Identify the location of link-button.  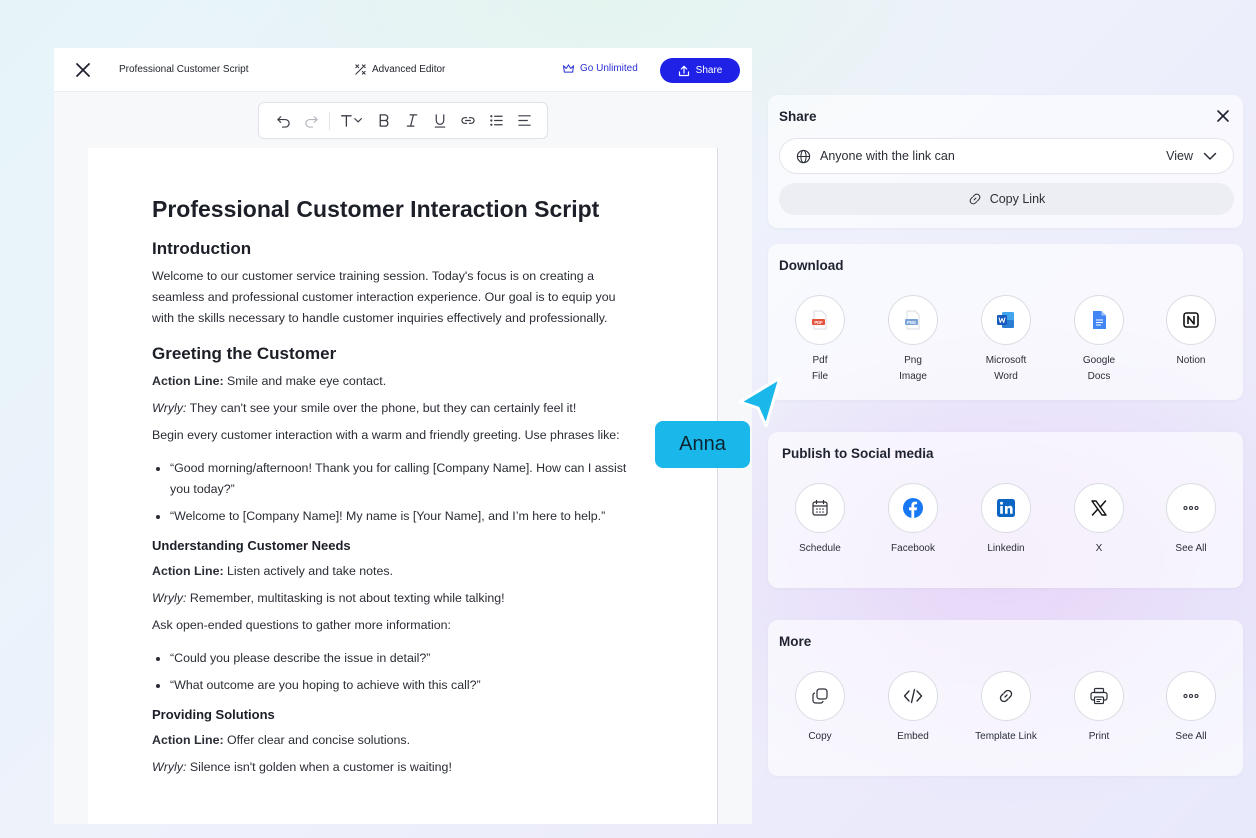
(468, 121).